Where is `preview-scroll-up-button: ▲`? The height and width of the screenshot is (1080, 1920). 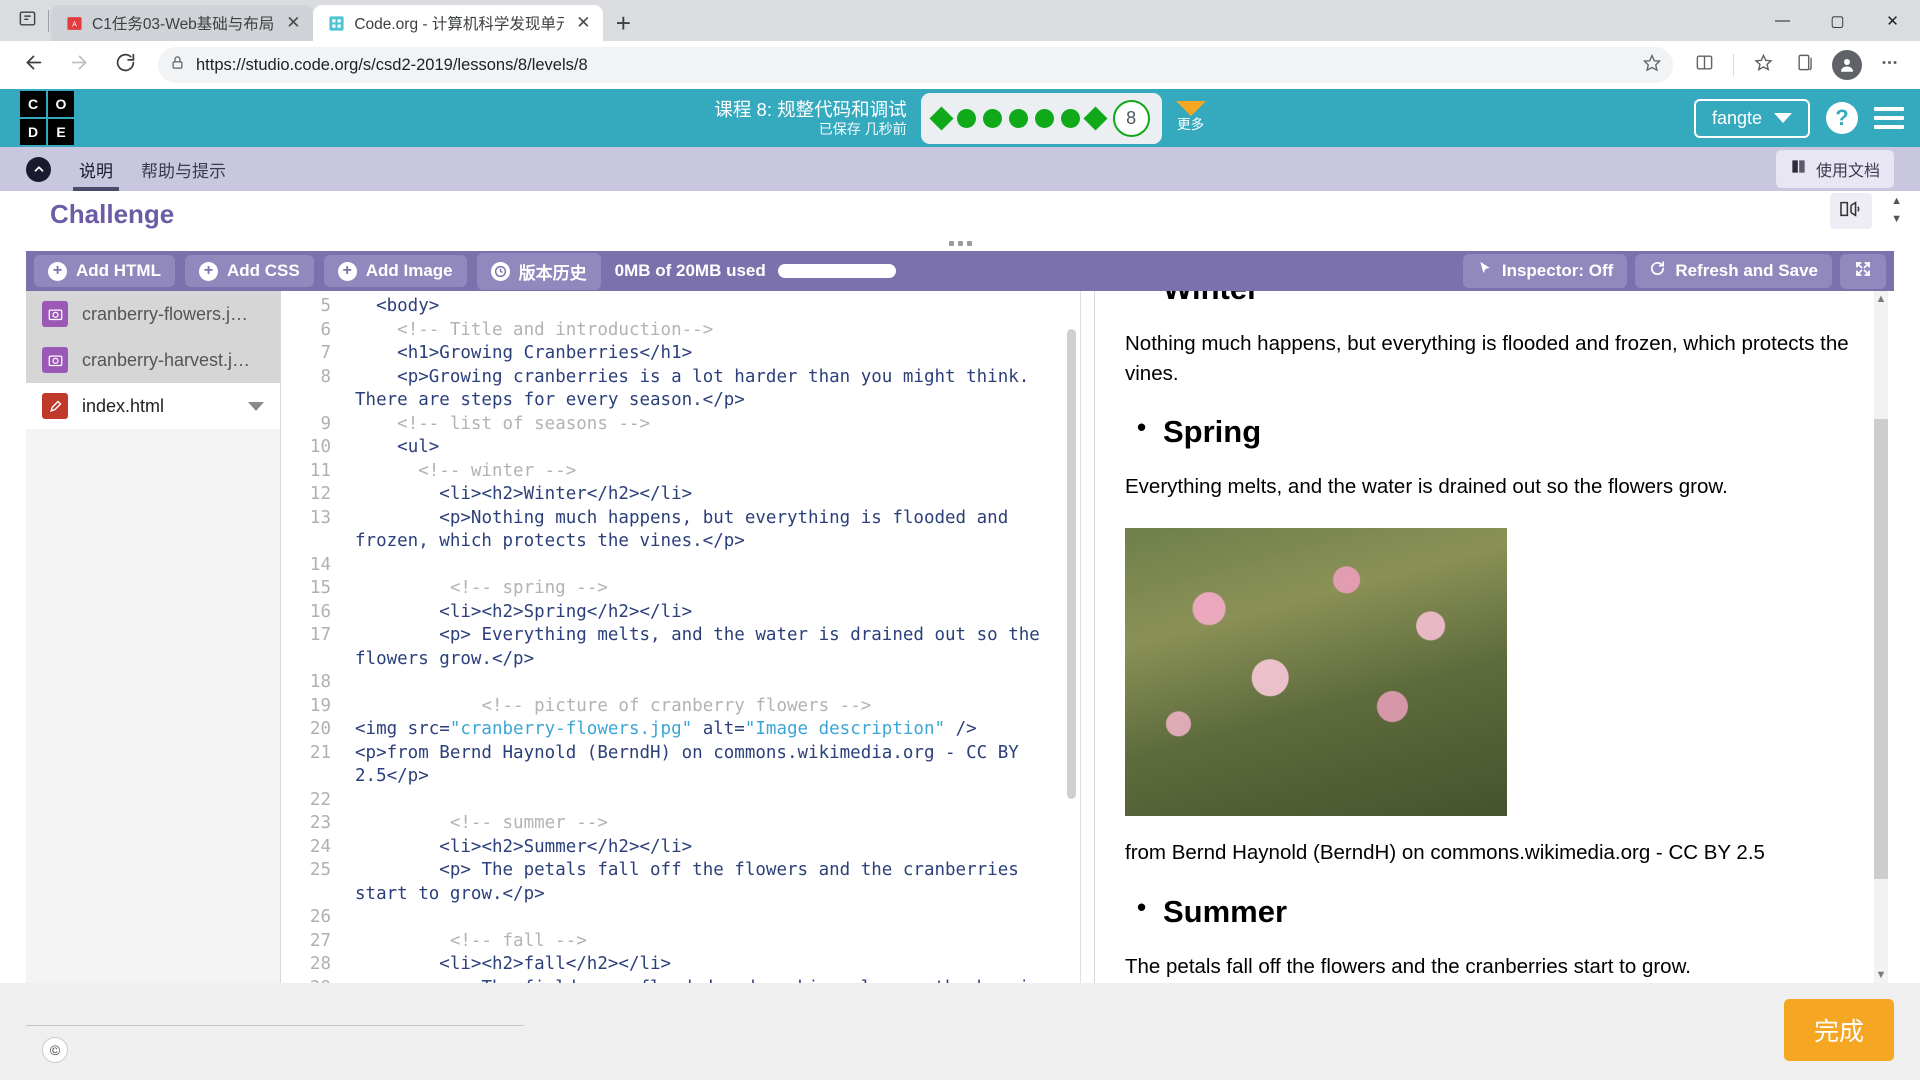 preview-scroll-up-button: ▲ is located at coordinates (1881, 299).